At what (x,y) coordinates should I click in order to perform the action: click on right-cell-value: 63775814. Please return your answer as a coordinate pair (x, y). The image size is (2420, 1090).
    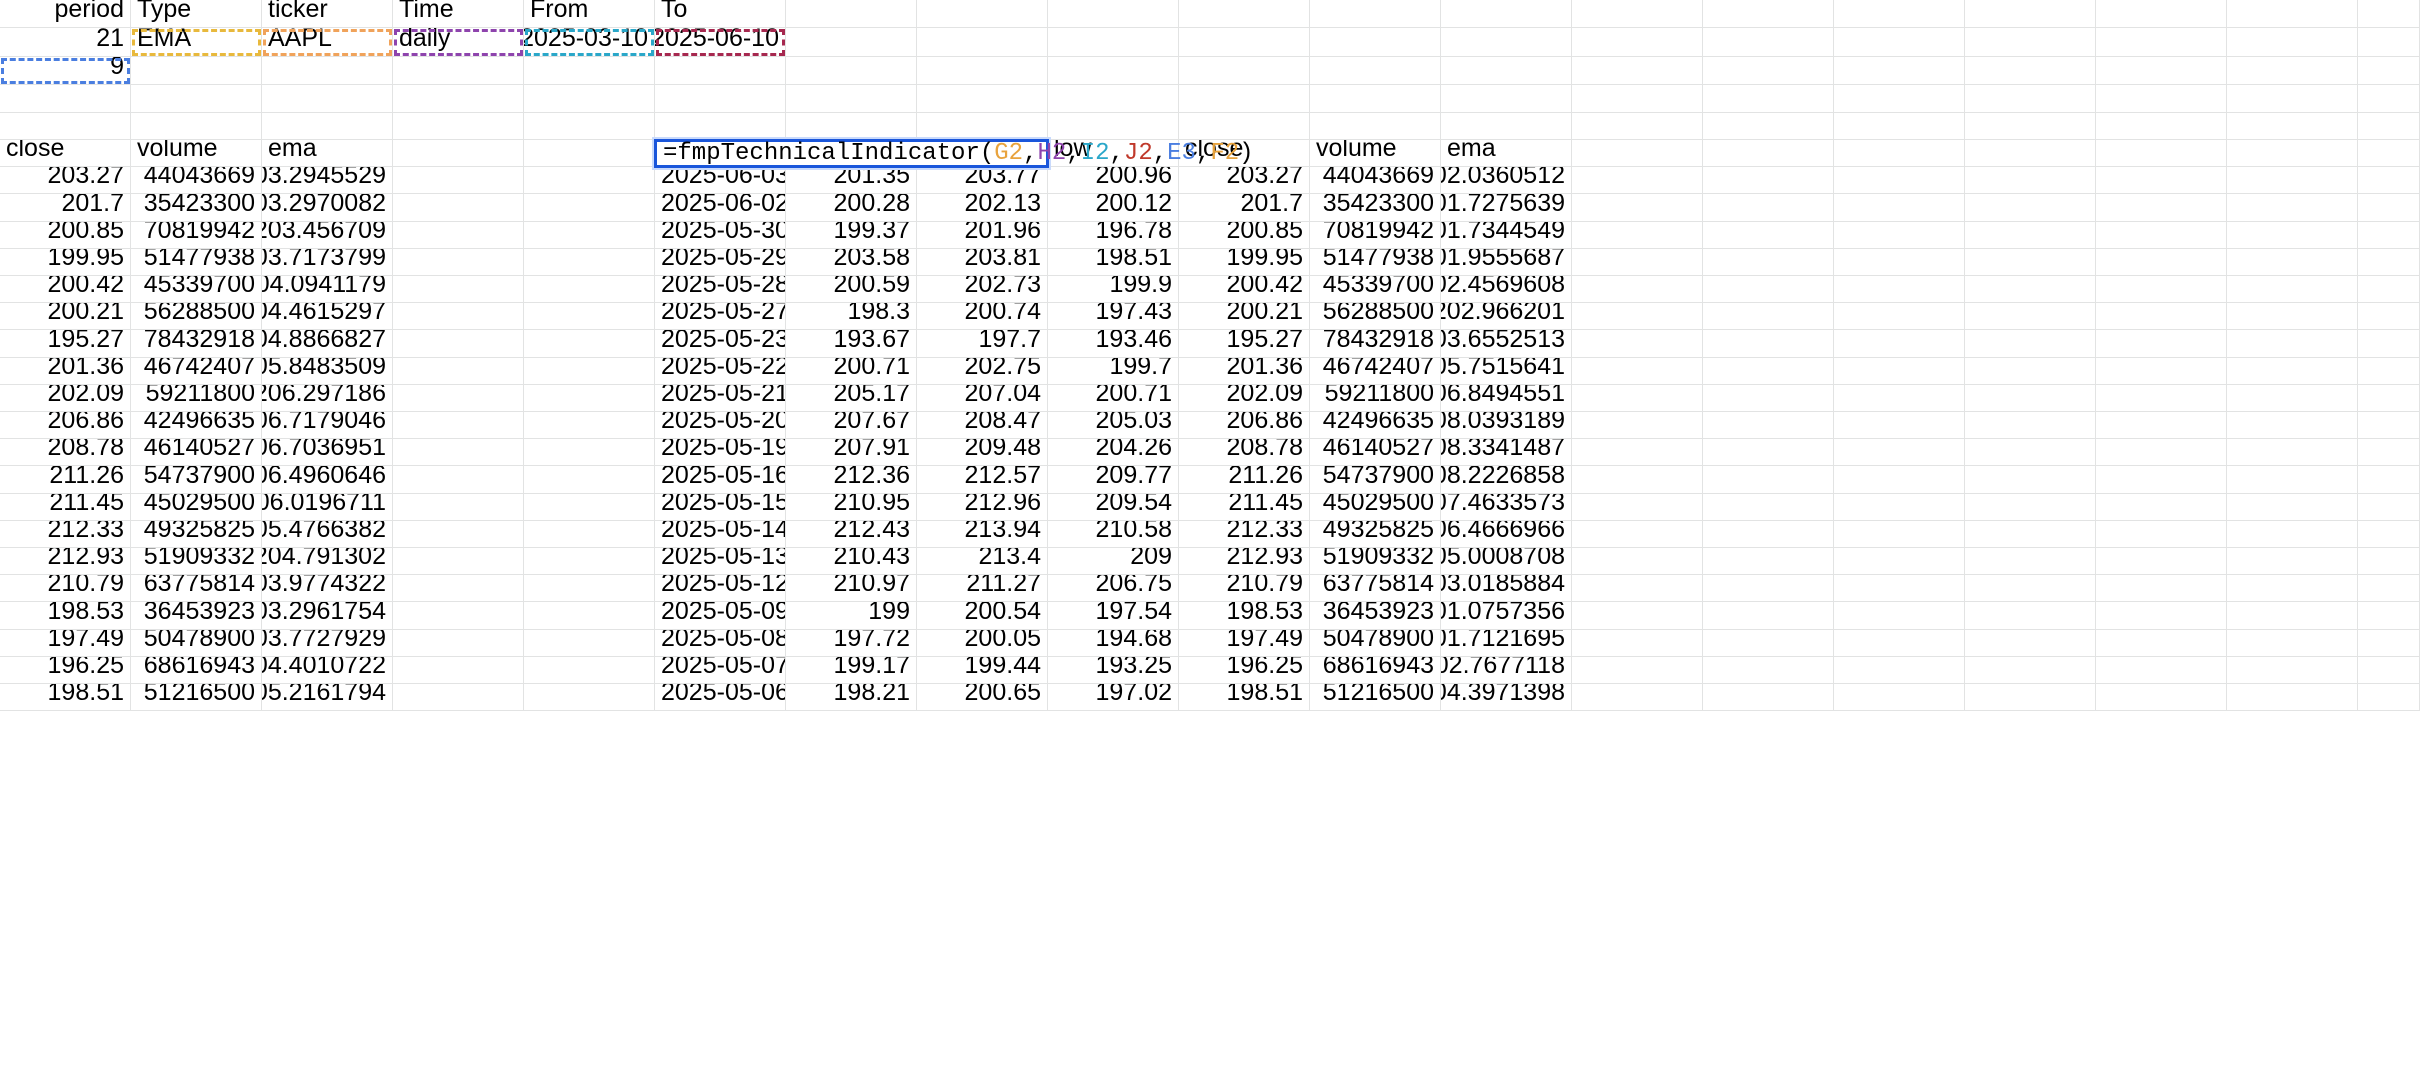
    Looking at the image, I should click on (1375, 589).